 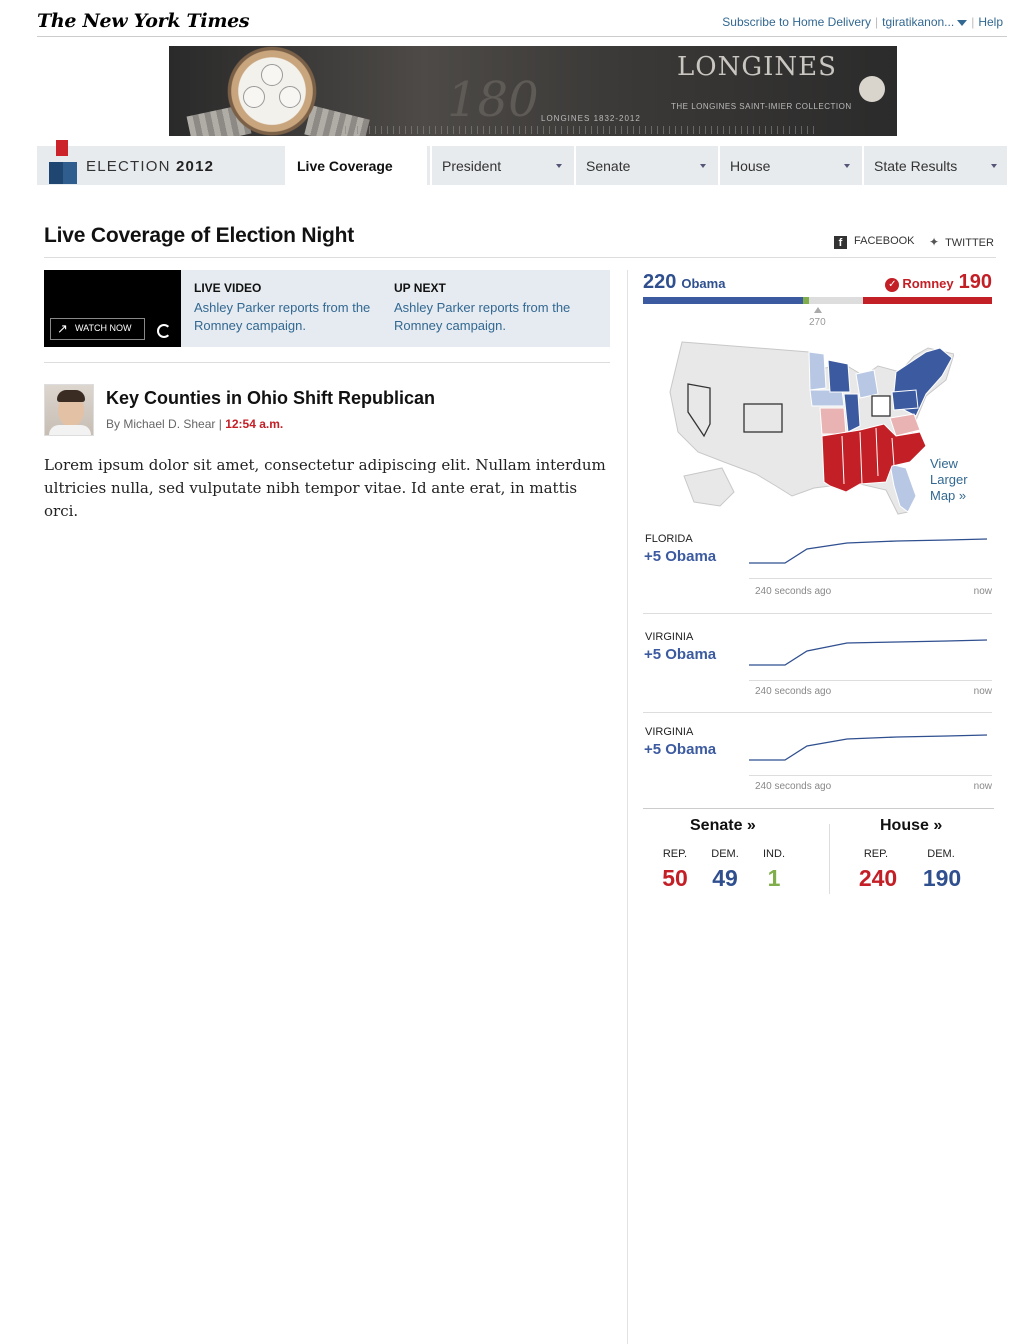 I want to click on electoral-map, so click(x=809, y=426).